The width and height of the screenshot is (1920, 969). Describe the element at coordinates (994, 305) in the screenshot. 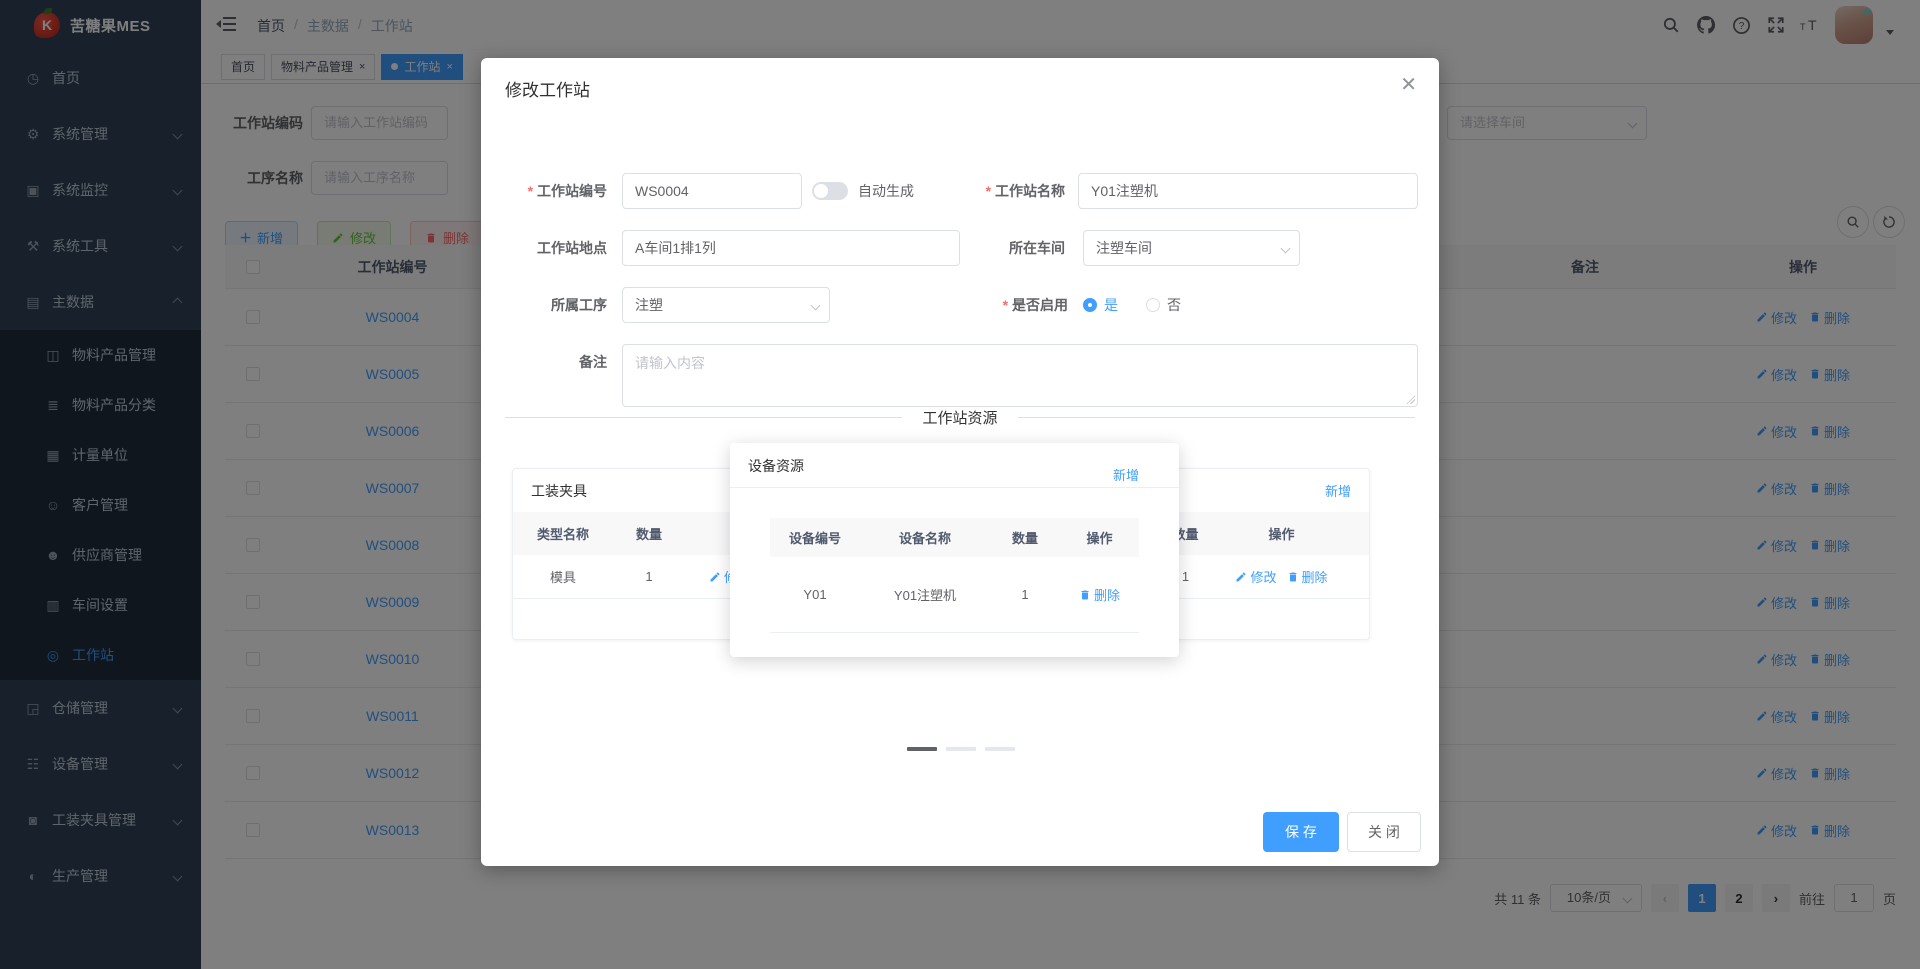

I see `enabled-label: 是否启用` at that location.